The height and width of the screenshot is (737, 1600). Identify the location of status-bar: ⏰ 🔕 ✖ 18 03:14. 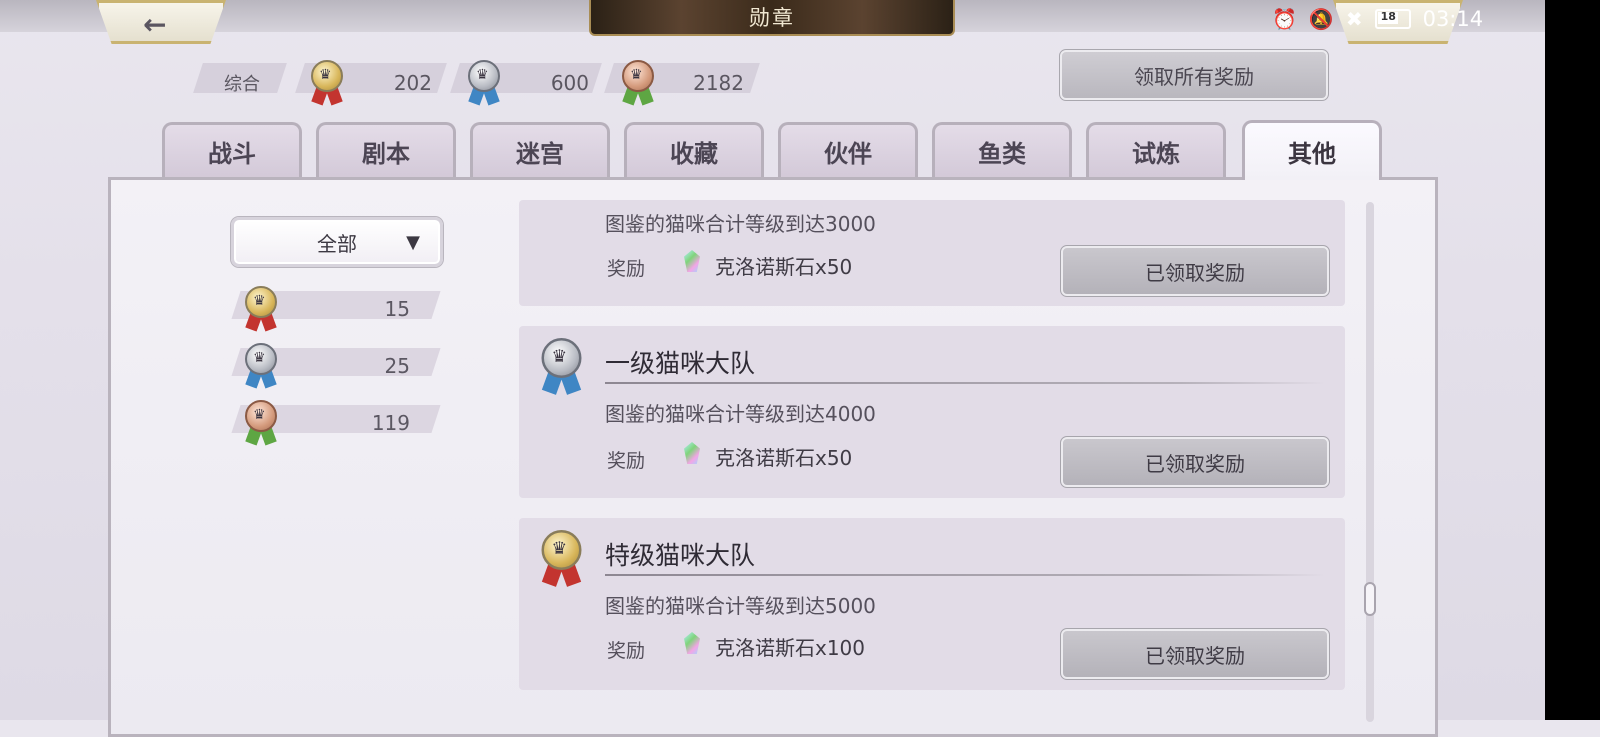
(1377, 19).